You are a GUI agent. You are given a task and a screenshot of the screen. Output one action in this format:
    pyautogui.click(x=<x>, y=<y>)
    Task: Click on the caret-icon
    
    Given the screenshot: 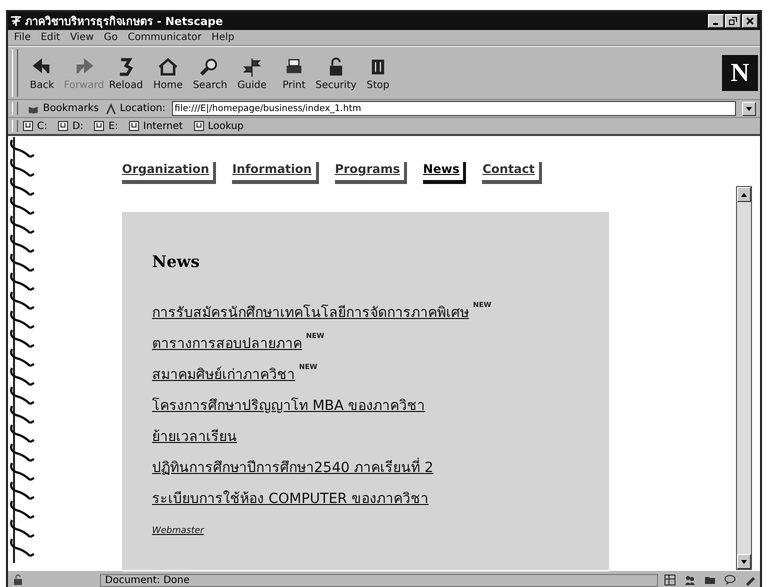 What is the action you would take?
    pyautogui.click(x=749, y=108)
    